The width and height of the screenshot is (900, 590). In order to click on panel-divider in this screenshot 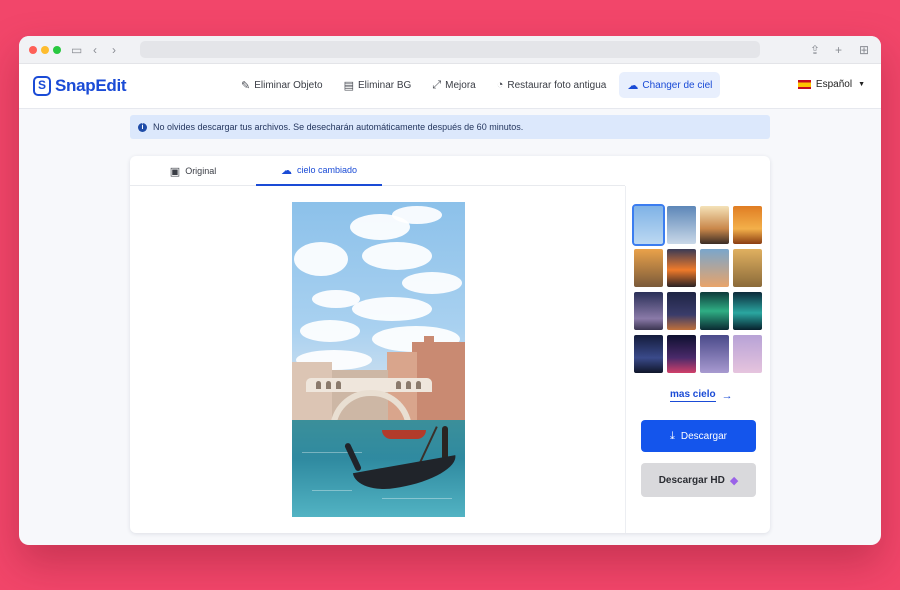, I will do `click(625, 359)`.